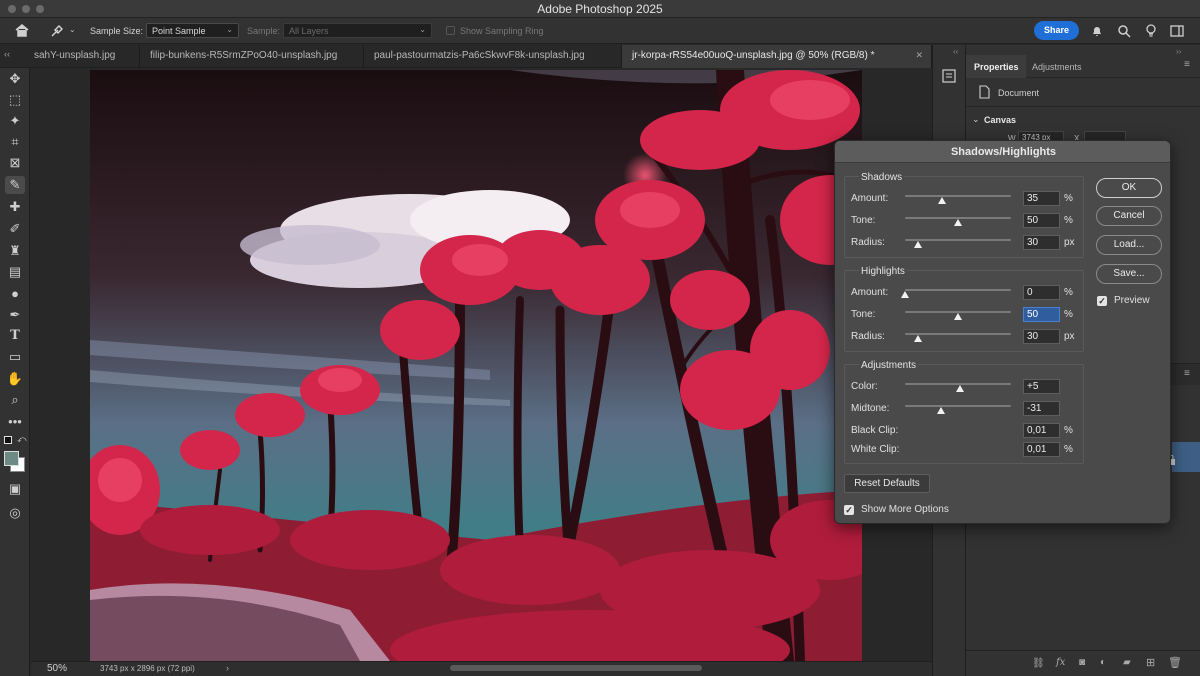  I want to click on show-more-options-label: Show More Options, so click(905, 509).